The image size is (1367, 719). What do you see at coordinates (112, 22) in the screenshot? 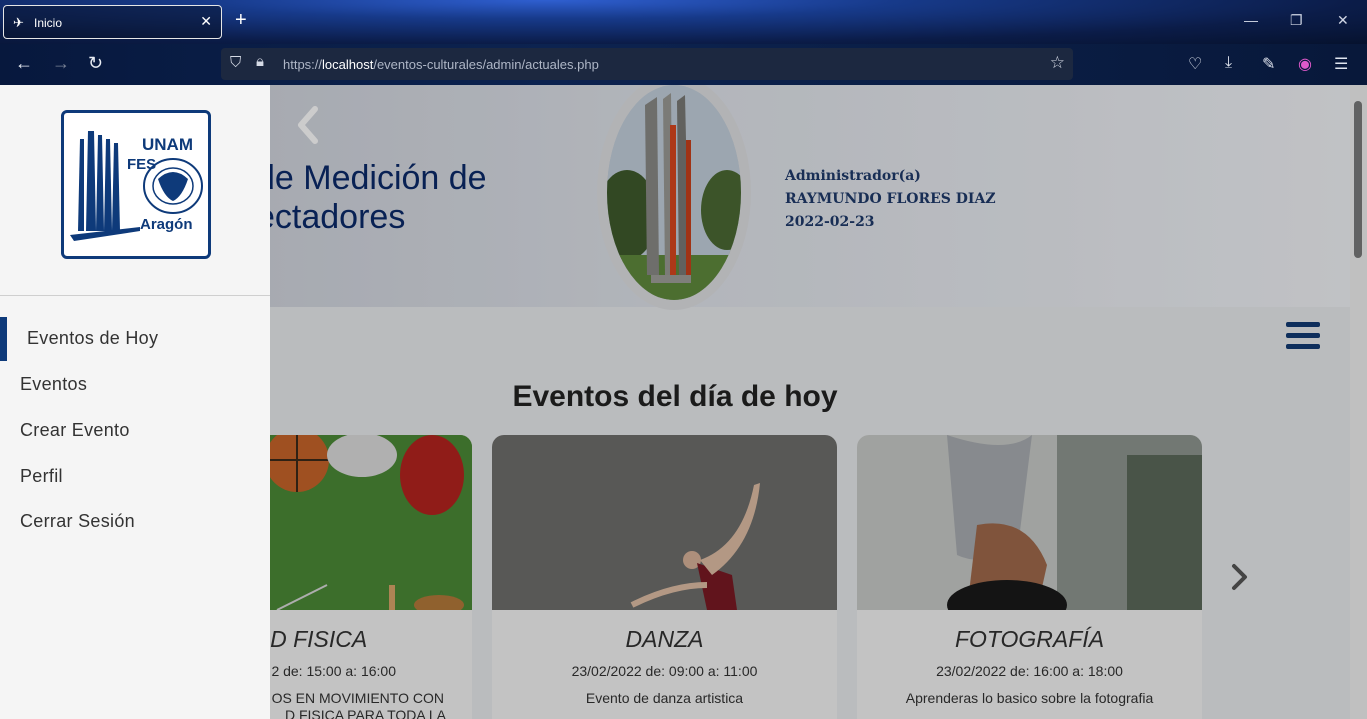
I see `browser-tab: ✈ Inicio ✕` at bounding box center [112, 22].